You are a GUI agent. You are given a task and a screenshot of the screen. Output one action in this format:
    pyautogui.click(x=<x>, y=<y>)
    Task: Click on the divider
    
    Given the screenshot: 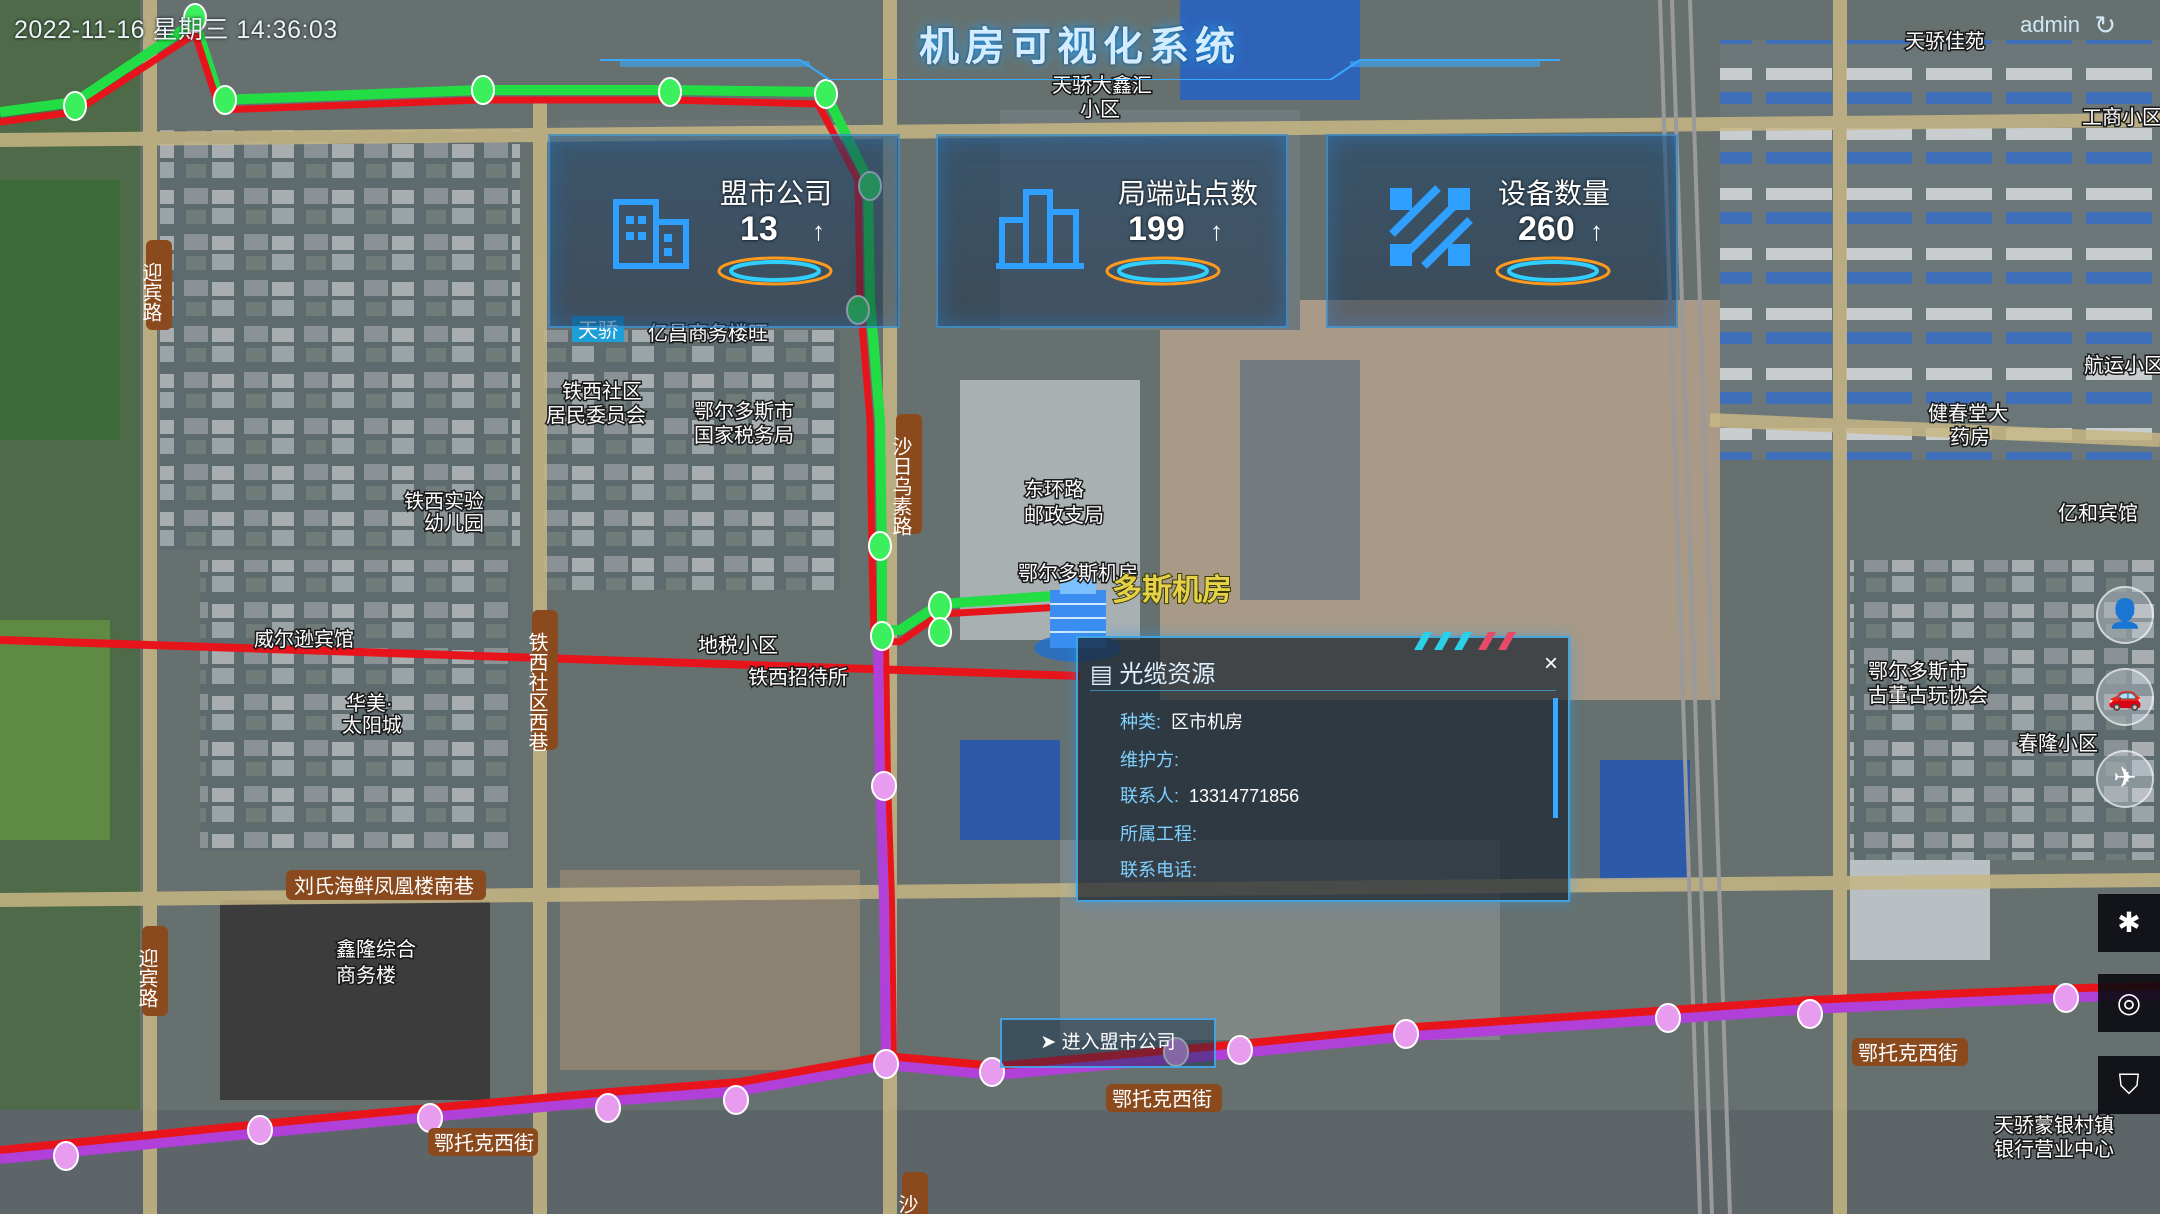 What is the action you would take?
    pyautogui.click(x=1323, y=690)
    